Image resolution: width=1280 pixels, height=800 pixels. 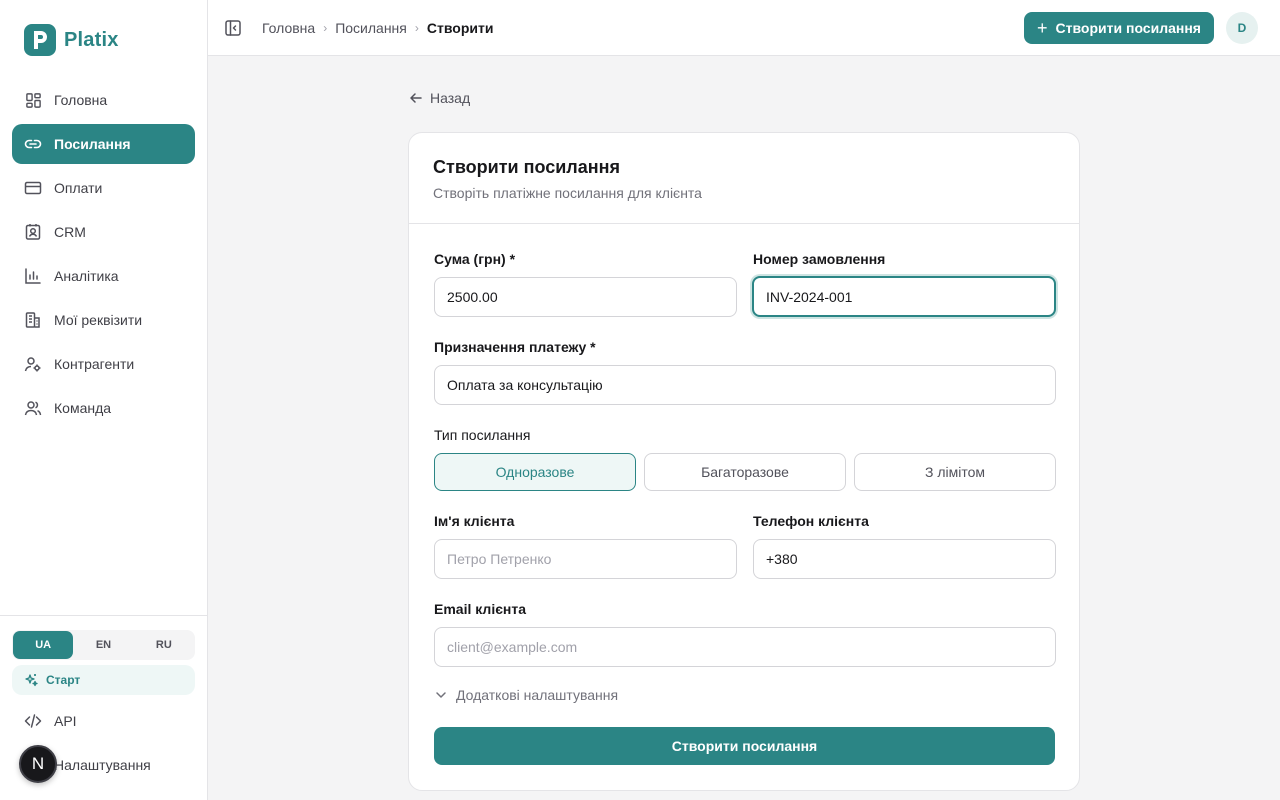 What do you see at coordinates (65, 721) in the screenshot?
I see `sidebar-item-label: API` at bounding box center [65, 721].